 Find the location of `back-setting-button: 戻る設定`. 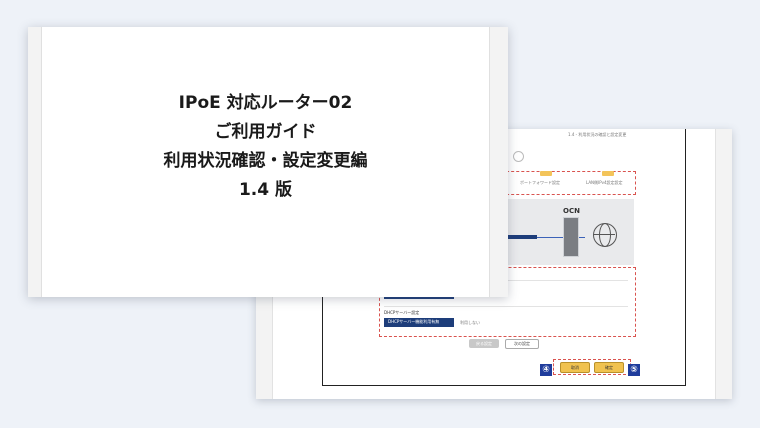

back-setting-button: 戻る設定 is located at coordinates (484, 343).